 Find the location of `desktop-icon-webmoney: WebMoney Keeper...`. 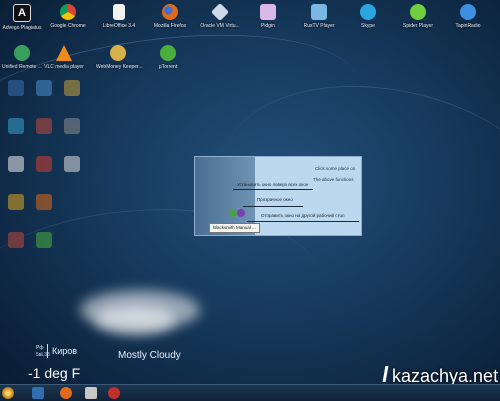

desktop-icon-webmoney: WebMoney Keeper... is located at coordinates (119, 63).